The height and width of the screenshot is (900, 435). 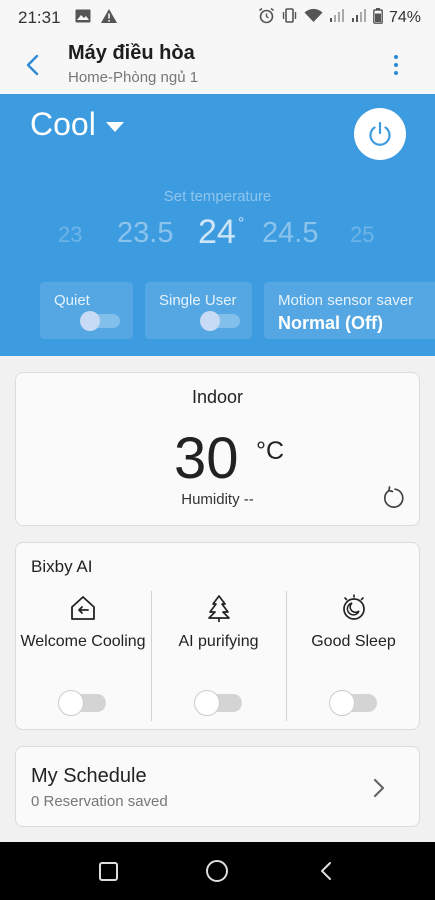 I want to click on mode-label: Cool, so click(x=63, y=124).